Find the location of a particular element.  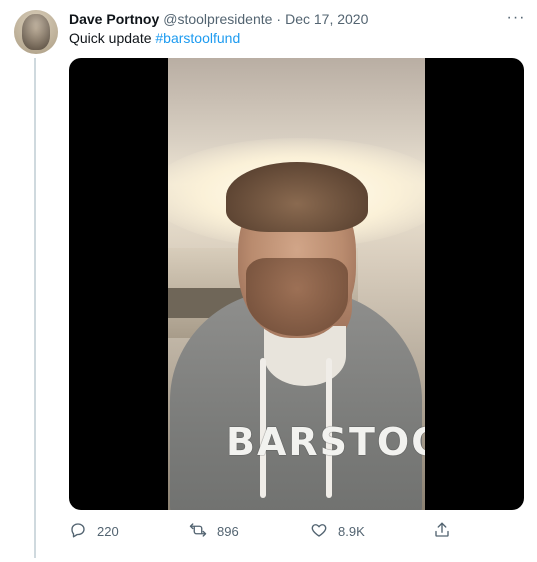

hashtag-link: #barstoolfund is located at coordinates (197, 38).